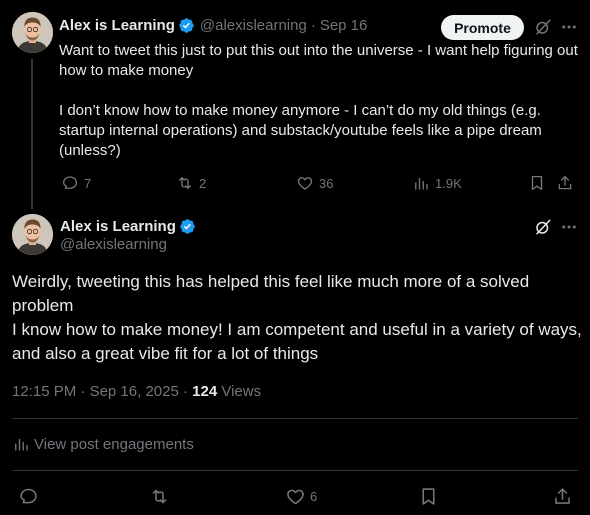 The width and height of the screenshot is (590, 515). Describe the element at coordinates (44, 391) in the screenshot. I see `tweet-time: 12:15 PM` at that location.